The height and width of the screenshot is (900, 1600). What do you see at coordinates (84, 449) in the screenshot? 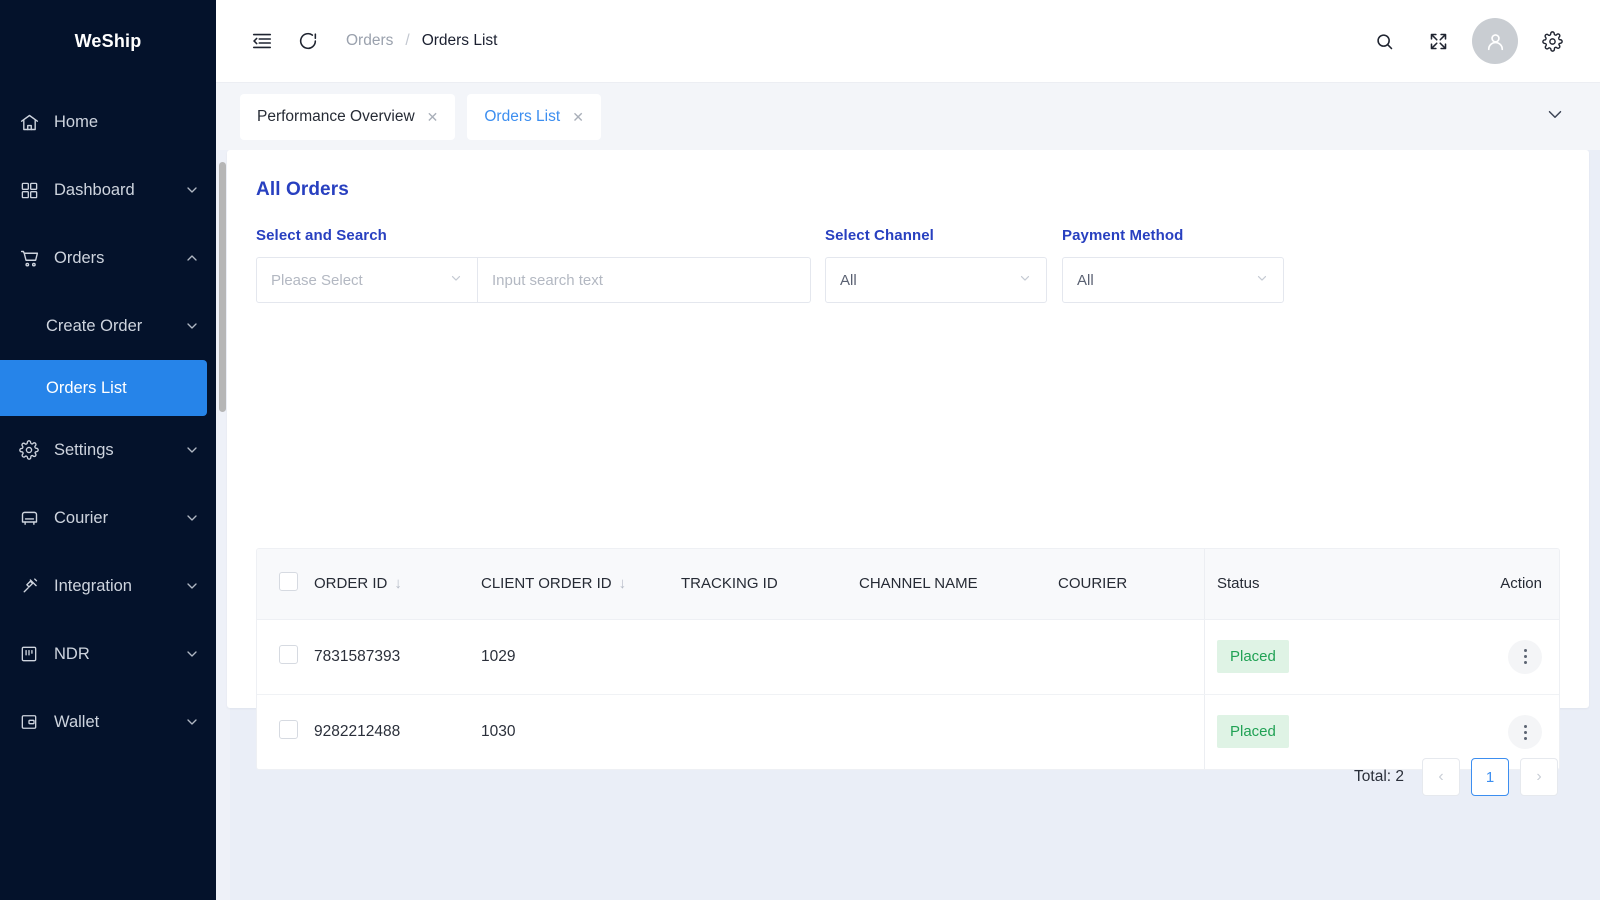
I see `sidebar-item-label: Settings` at bounding box center [84, 449].